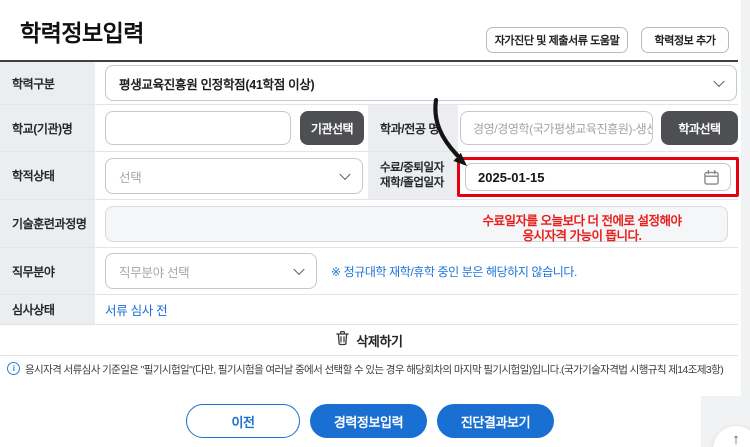 The height and width of the screenshot is (447, 750). What do you see at coordinates (136, 311) in the screenshot?
I see `review-status-value: 서류 심사 전` at bounding box center [136, 311].